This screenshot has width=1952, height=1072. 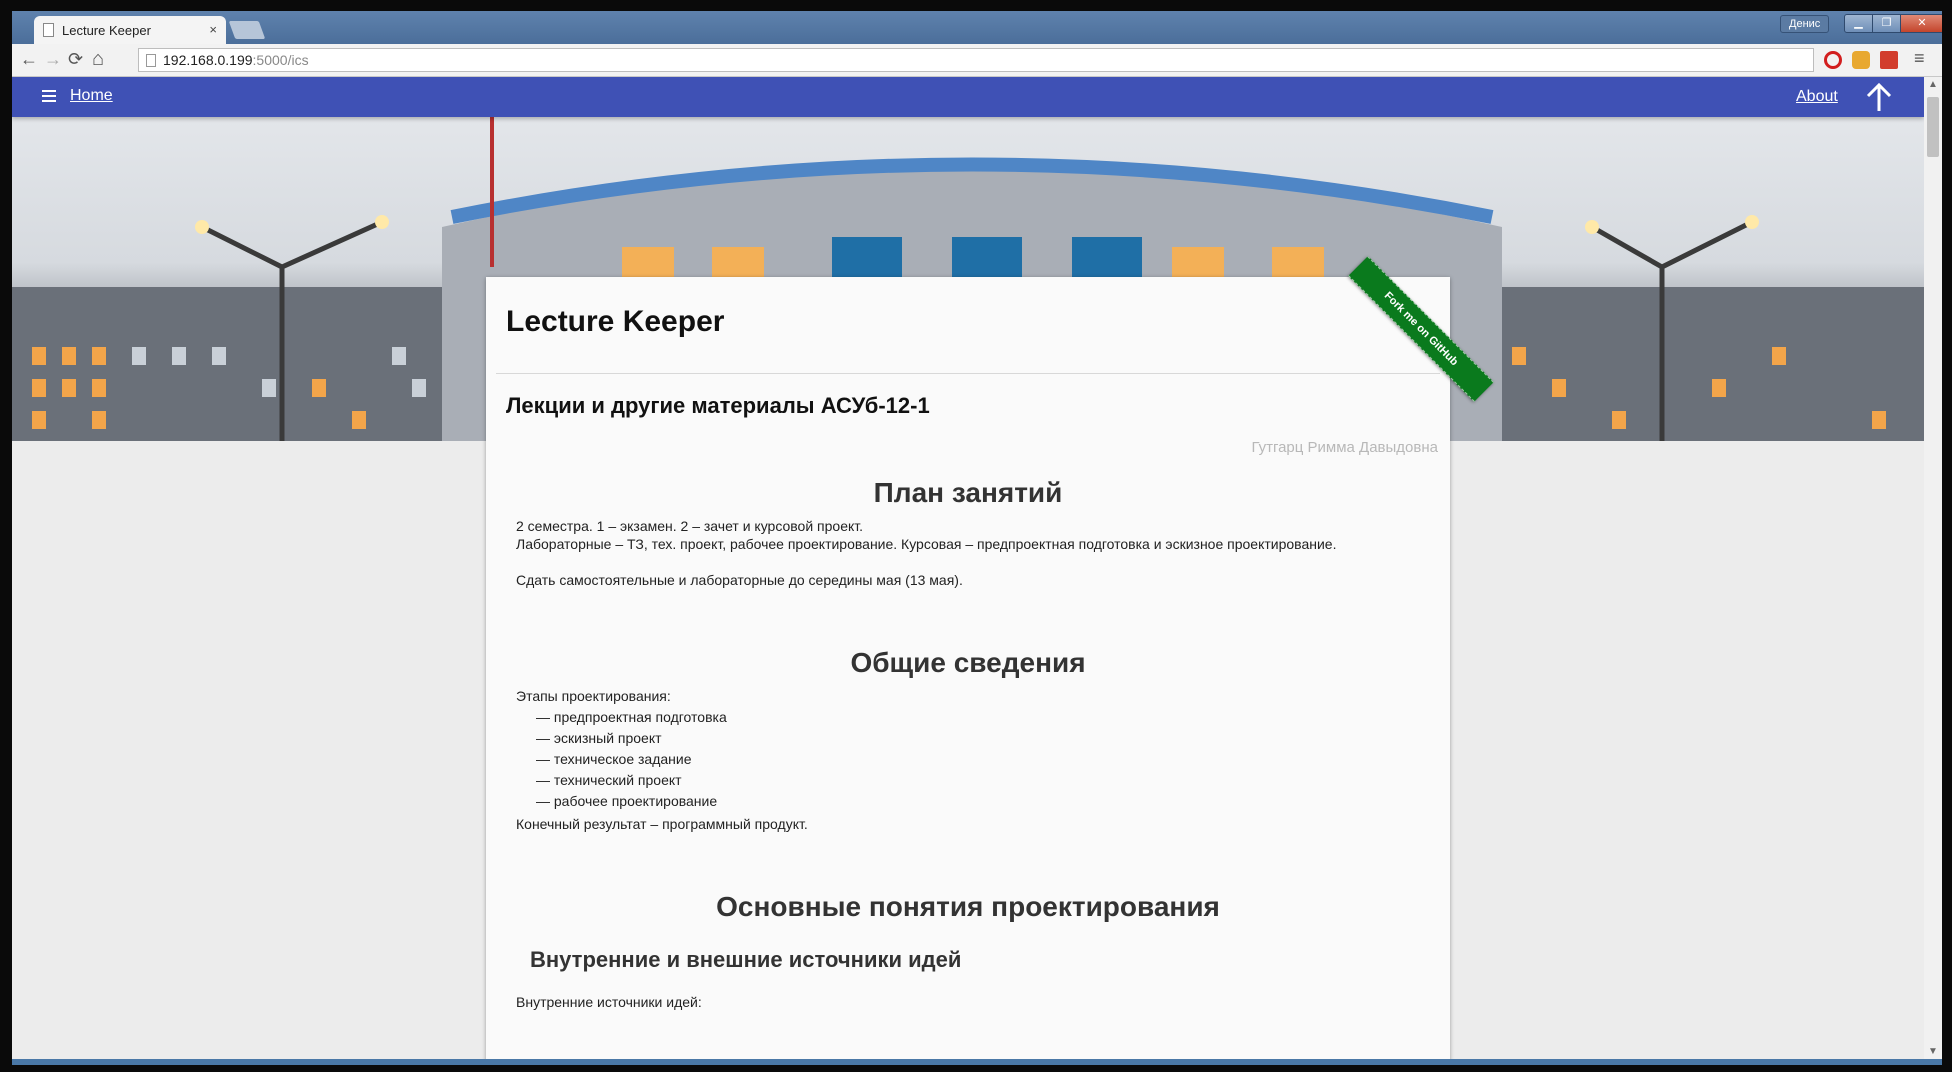 I want to click on app-bar: Home About, so click(x=968, y=97).